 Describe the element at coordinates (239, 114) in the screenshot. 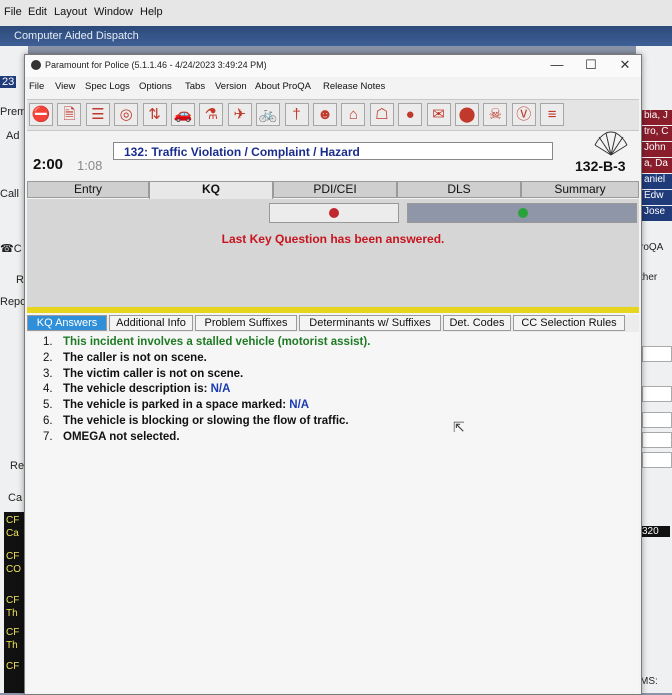

I see `airplane-icon: ✈` at that location.